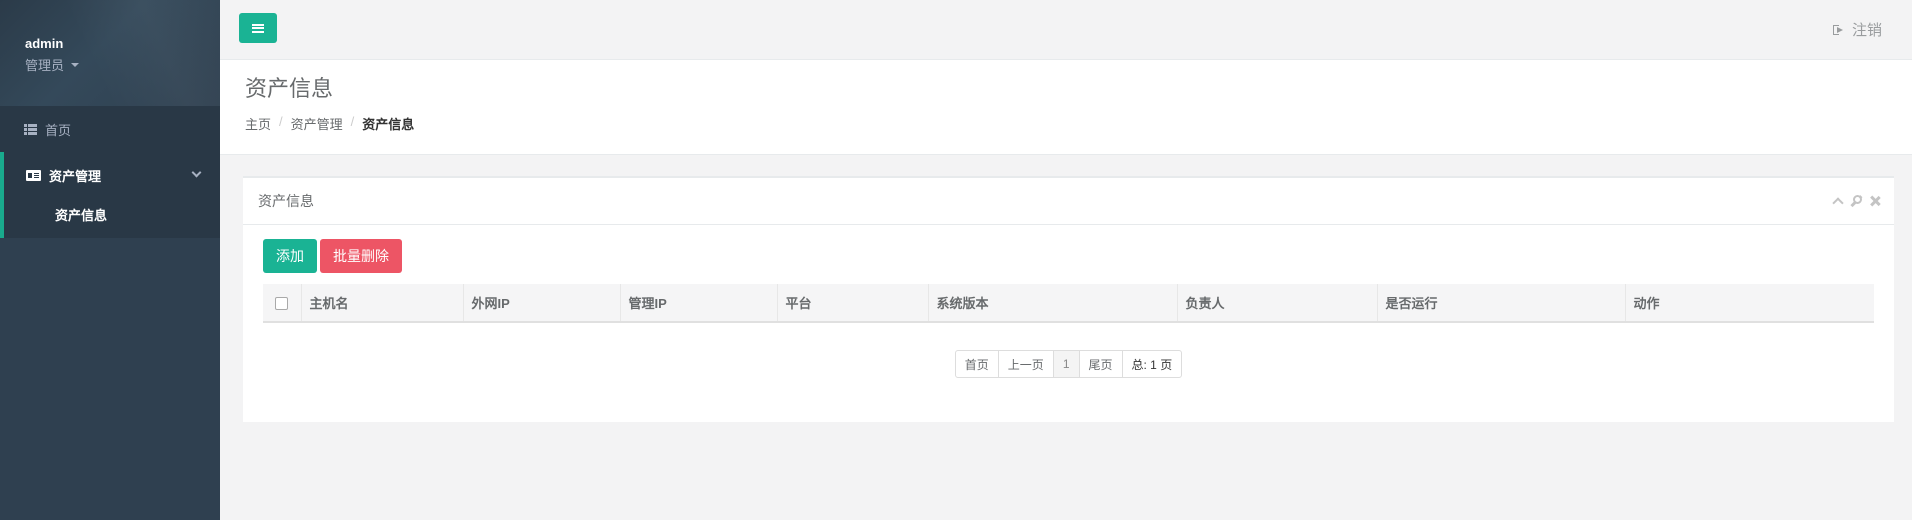  I want to click on page-title: 资产信息, so click(289, 88).